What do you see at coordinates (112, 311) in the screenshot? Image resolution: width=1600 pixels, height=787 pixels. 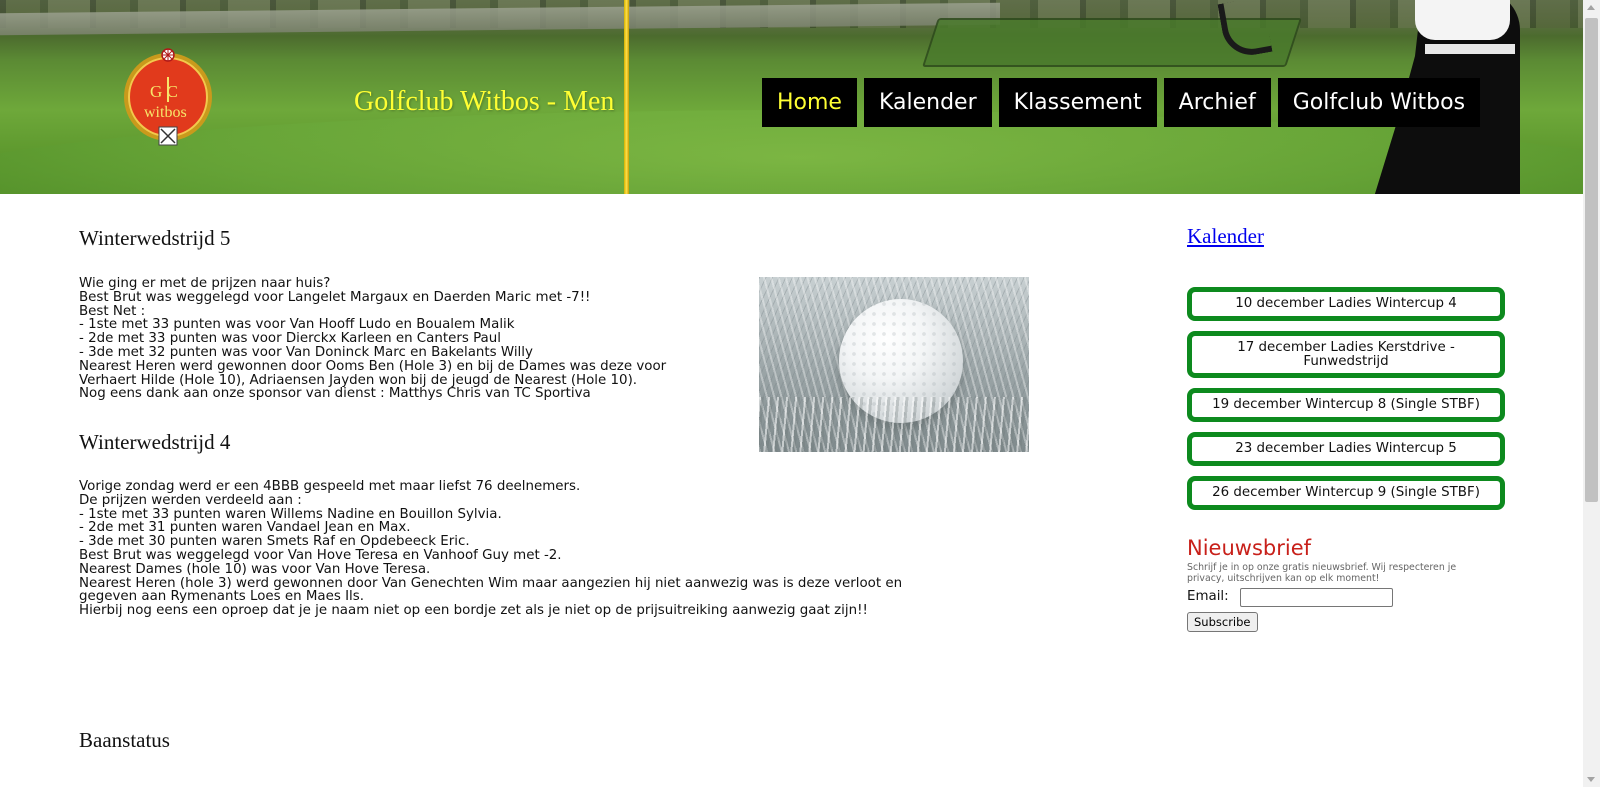 I see `article-line: Best Net :` at bounding box center [112, 311].